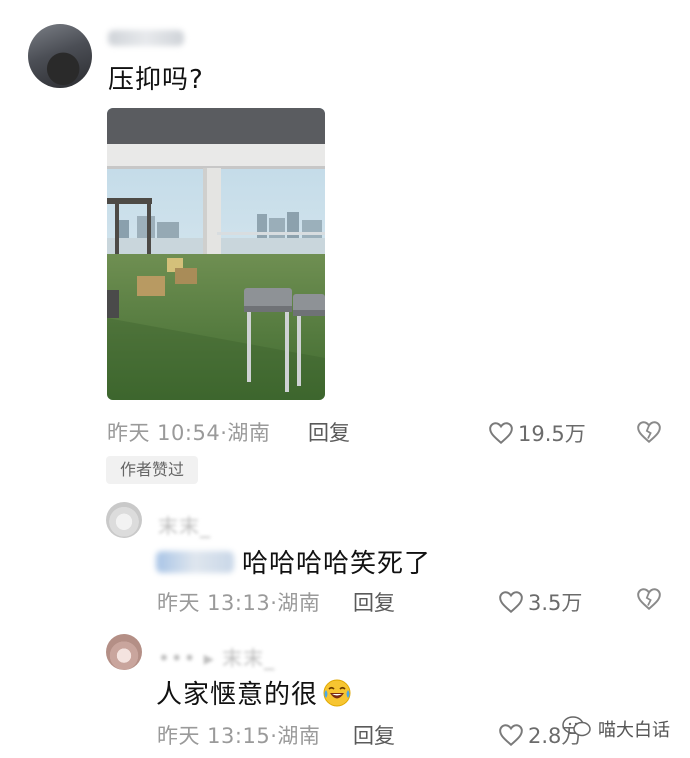  I want to click on commenter-username-blurred, so click(146, 38).